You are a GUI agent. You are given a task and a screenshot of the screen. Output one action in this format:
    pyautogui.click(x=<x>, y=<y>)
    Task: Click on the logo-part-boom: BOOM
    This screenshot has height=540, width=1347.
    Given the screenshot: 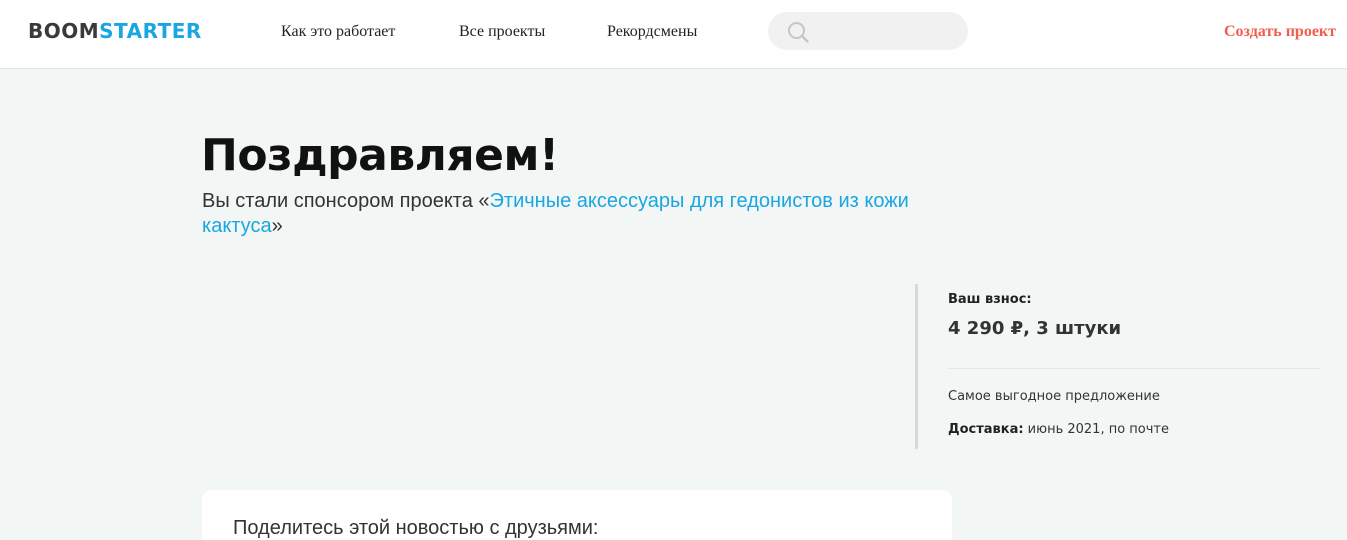 What is the action you would take?
    pyautogui.click(x=64, y=31)
    